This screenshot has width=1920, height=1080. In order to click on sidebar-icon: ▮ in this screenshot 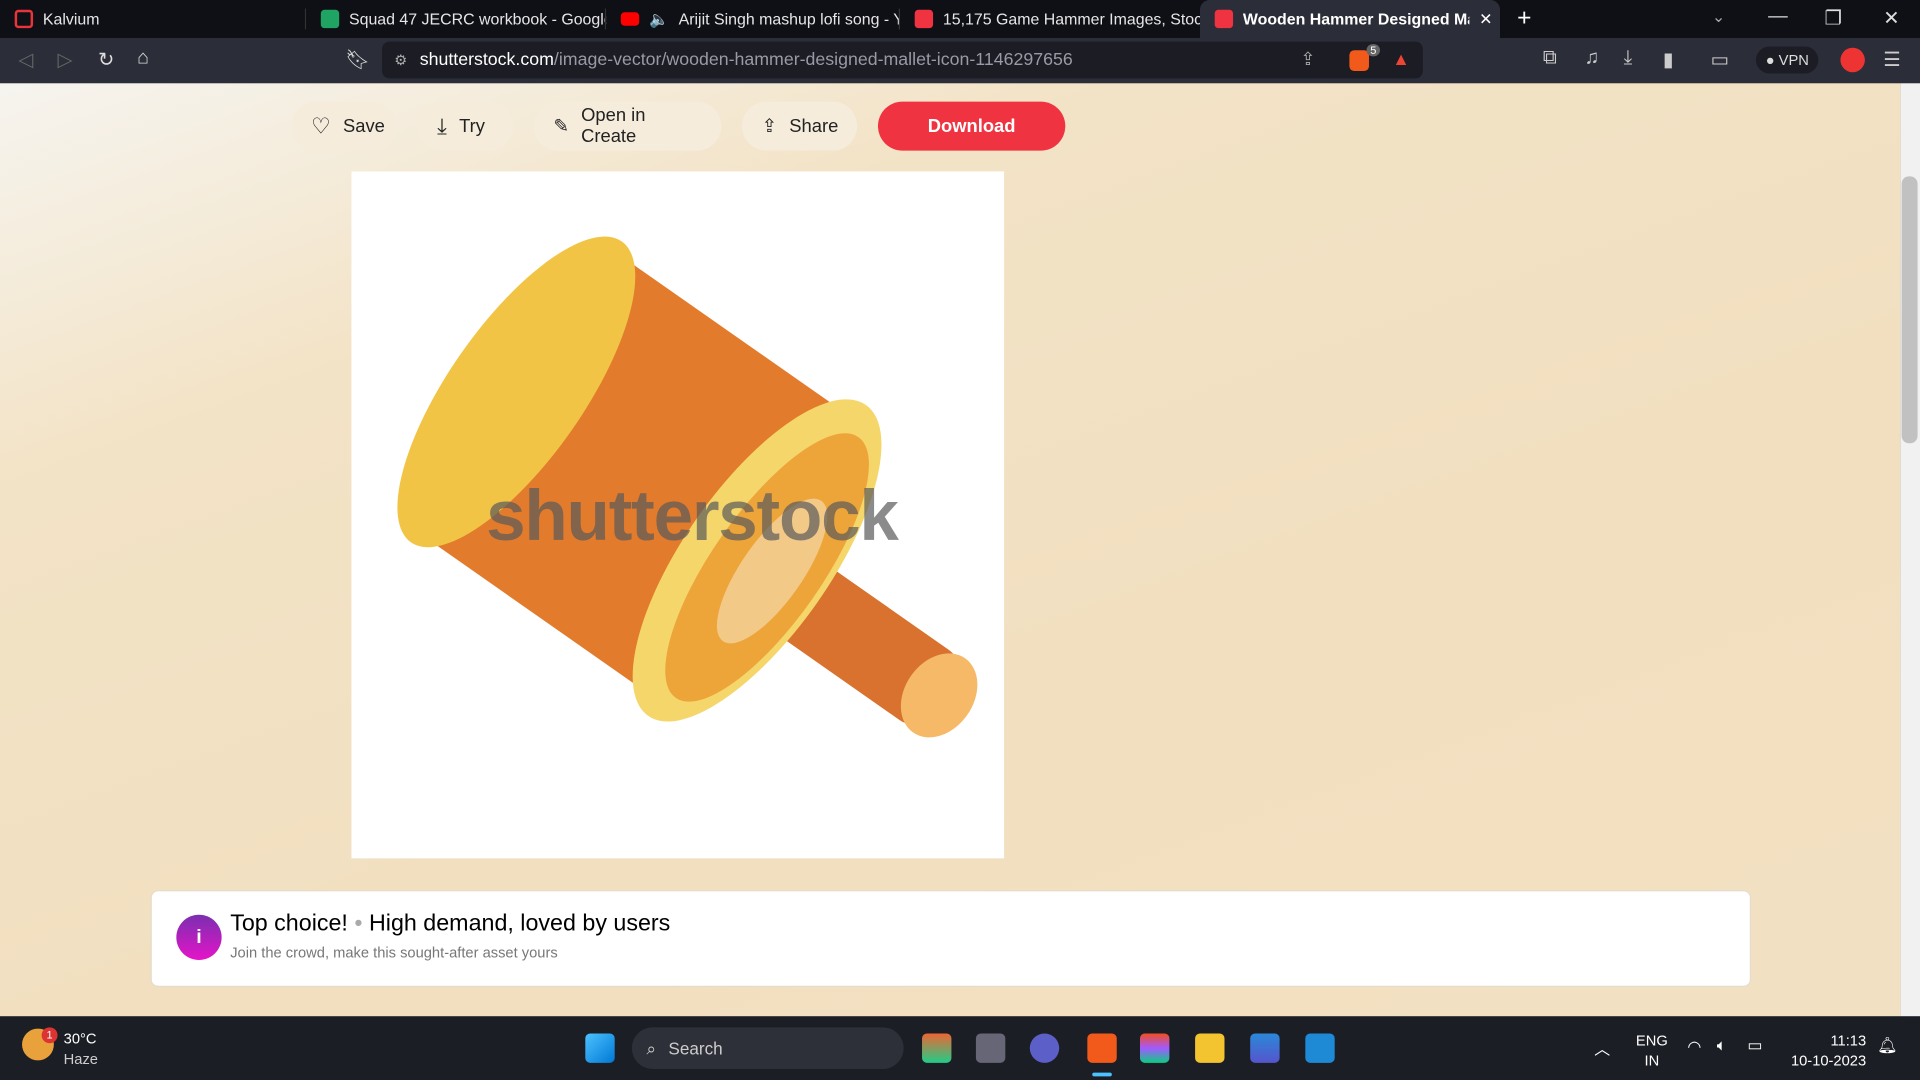, I will do `click(1668, 60)`.